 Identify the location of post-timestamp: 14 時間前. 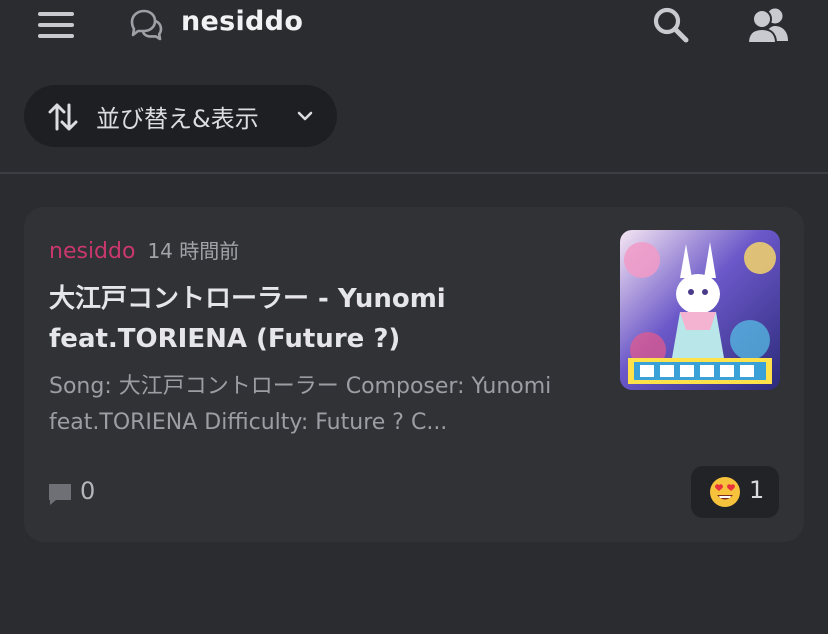
(193, 251).